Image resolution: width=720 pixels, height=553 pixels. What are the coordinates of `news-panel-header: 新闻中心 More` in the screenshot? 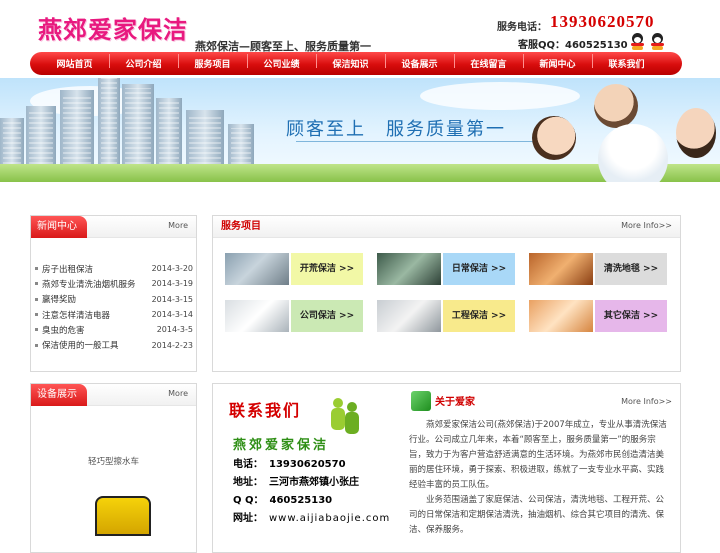 It's located at (113, 227).